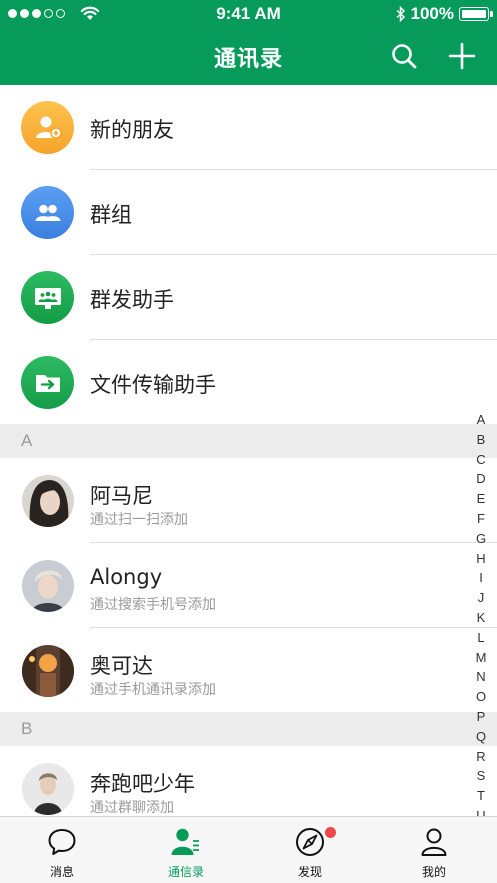  Describe the element at coordinates (309, 872) in the screenshot. I see `tab-label: 发现` at that location.